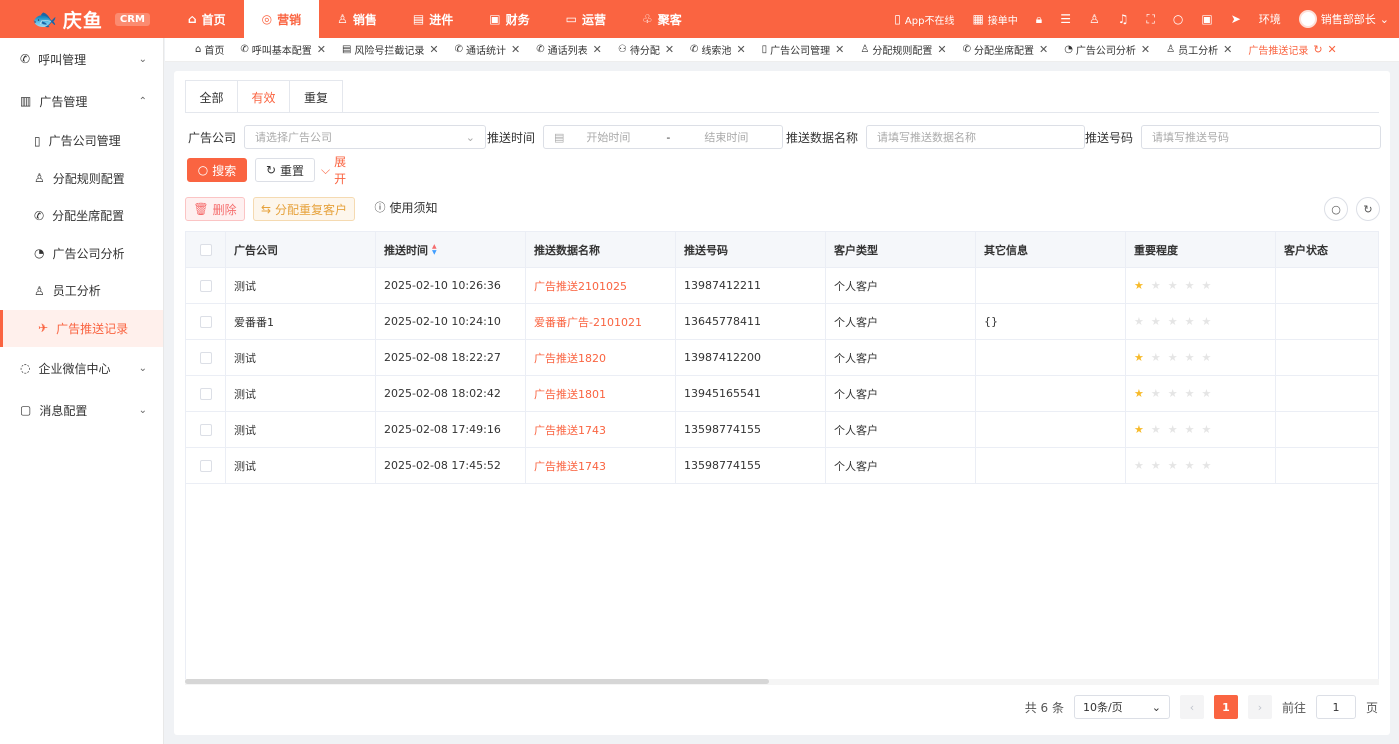  What do you see at coordinates (1368, 209) in the screenshot?
I see `table-refresh-button: ↻` at bounding box center [1368, 209].